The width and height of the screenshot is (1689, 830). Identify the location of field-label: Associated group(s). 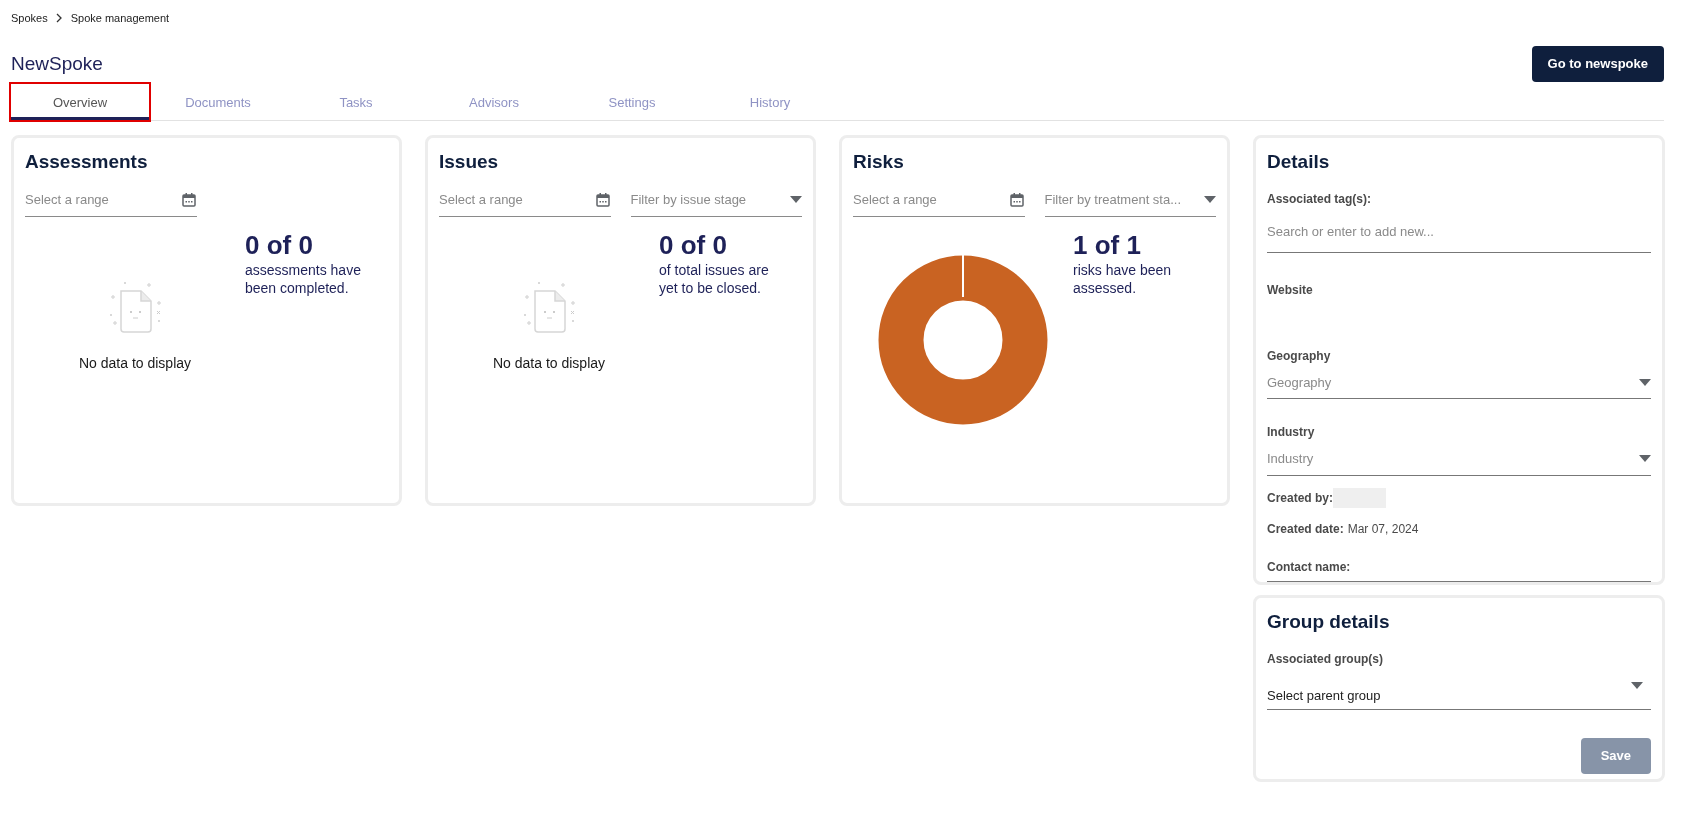
(1325, 659).